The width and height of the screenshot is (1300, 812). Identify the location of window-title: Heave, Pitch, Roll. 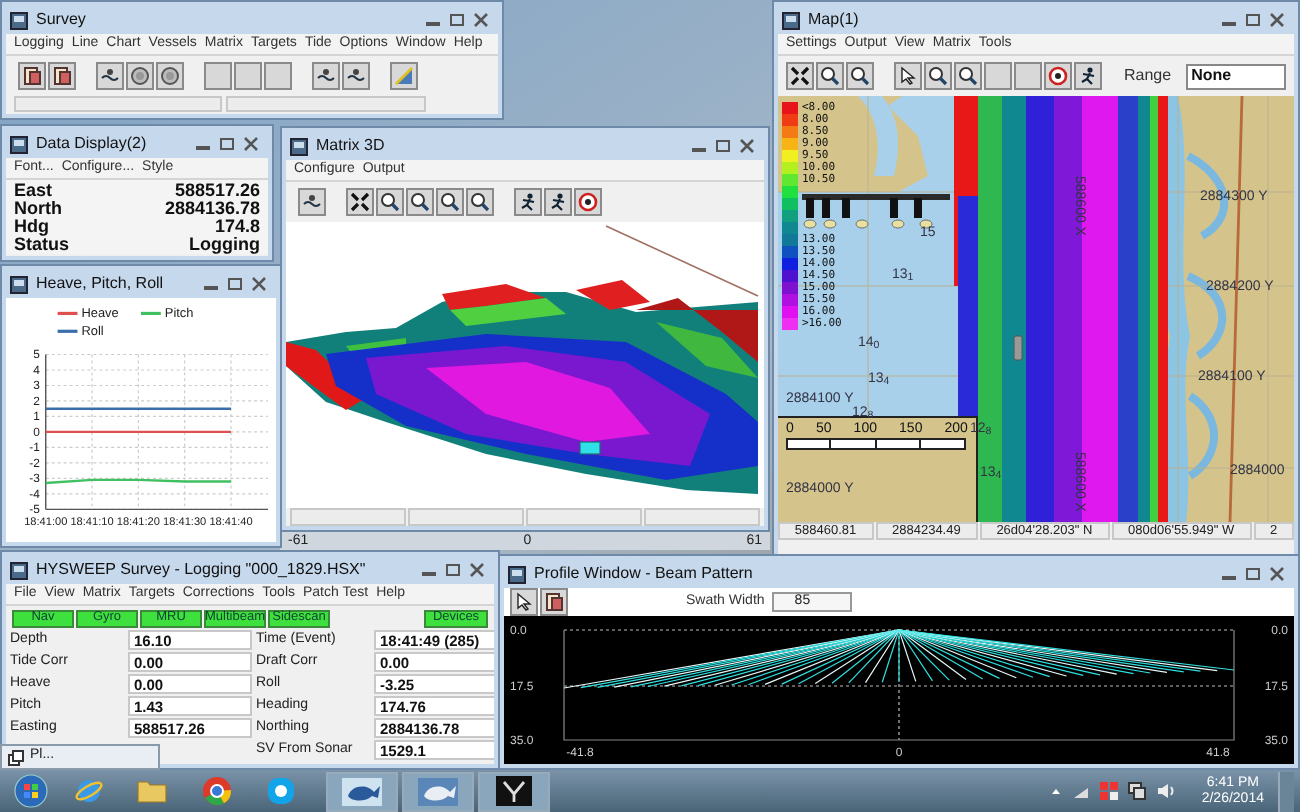
(100, 284).